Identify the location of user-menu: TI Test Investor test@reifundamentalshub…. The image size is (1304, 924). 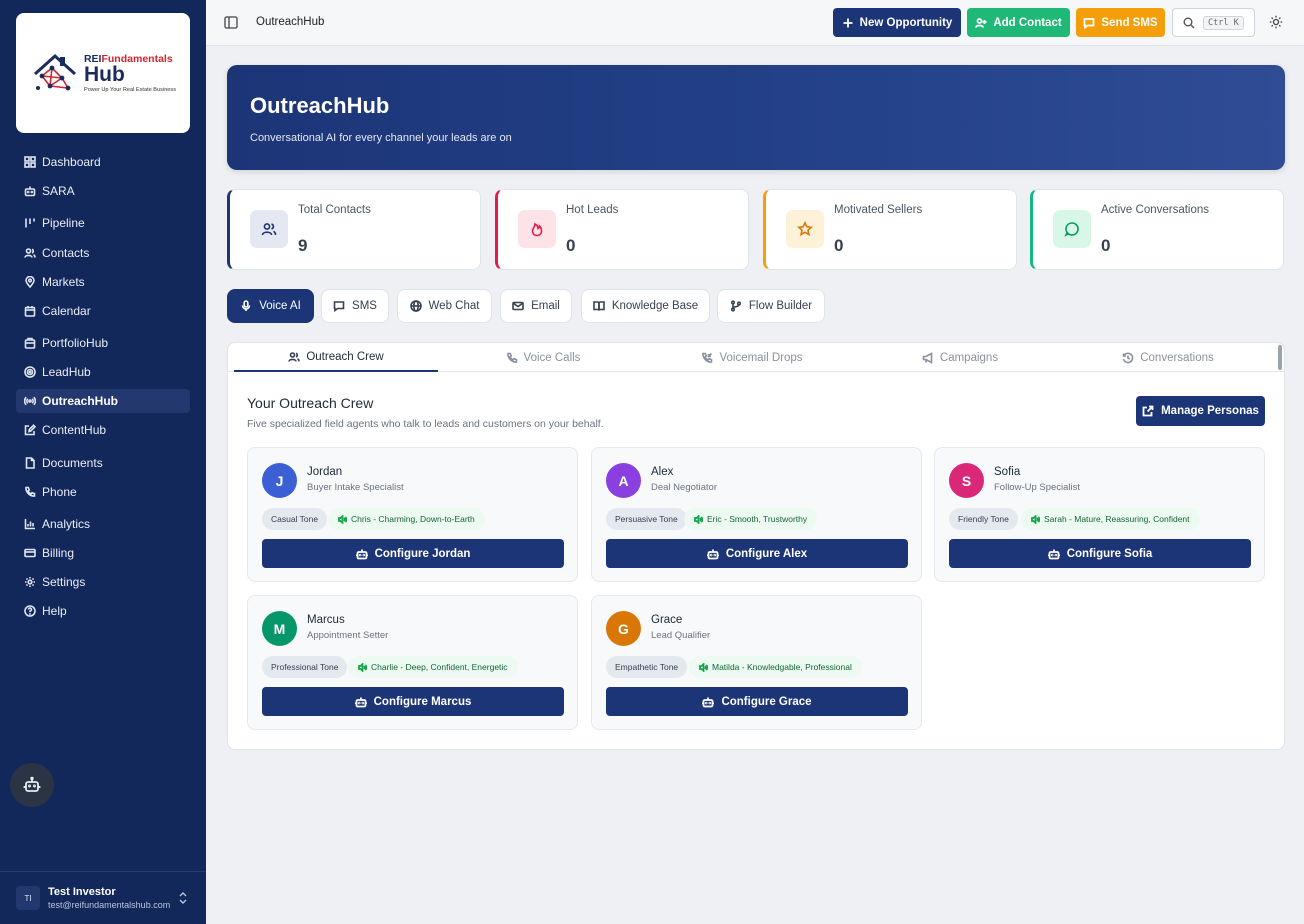
(103, 897).